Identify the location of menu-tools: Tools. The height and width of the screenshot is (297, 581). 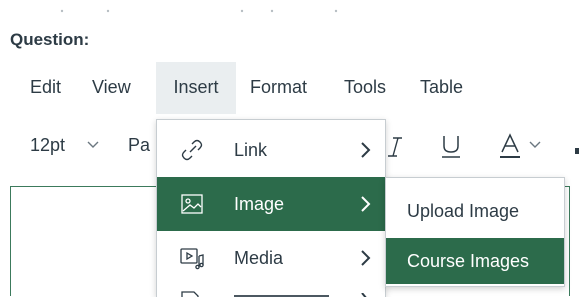
(365, 88).